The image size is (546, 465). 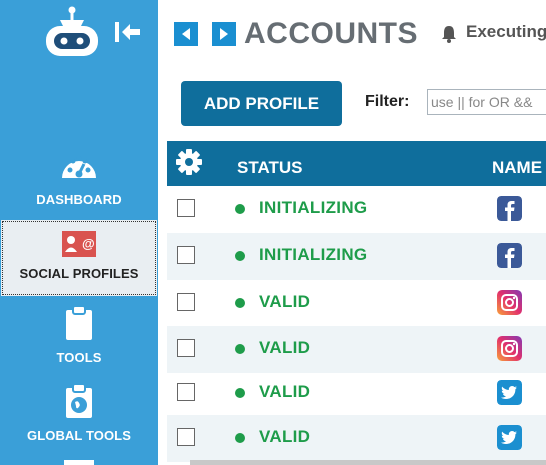 I want to click on sidebar-item-label: TOOLS, so click(x=79, y=357).